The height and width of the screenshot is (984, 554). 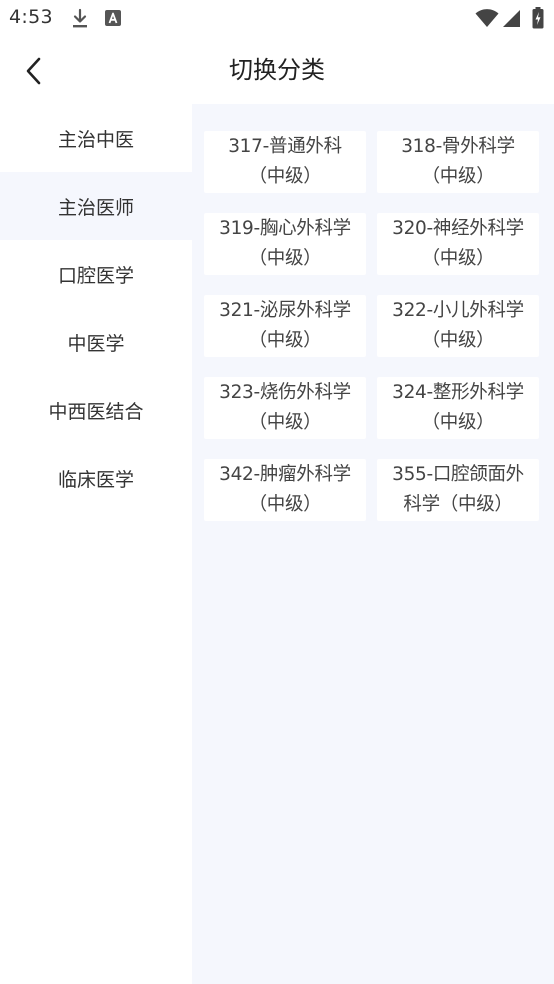 I want to click on subject-card-label: 321-泌尿外科学 （中级）, so click(x=285, y=325).